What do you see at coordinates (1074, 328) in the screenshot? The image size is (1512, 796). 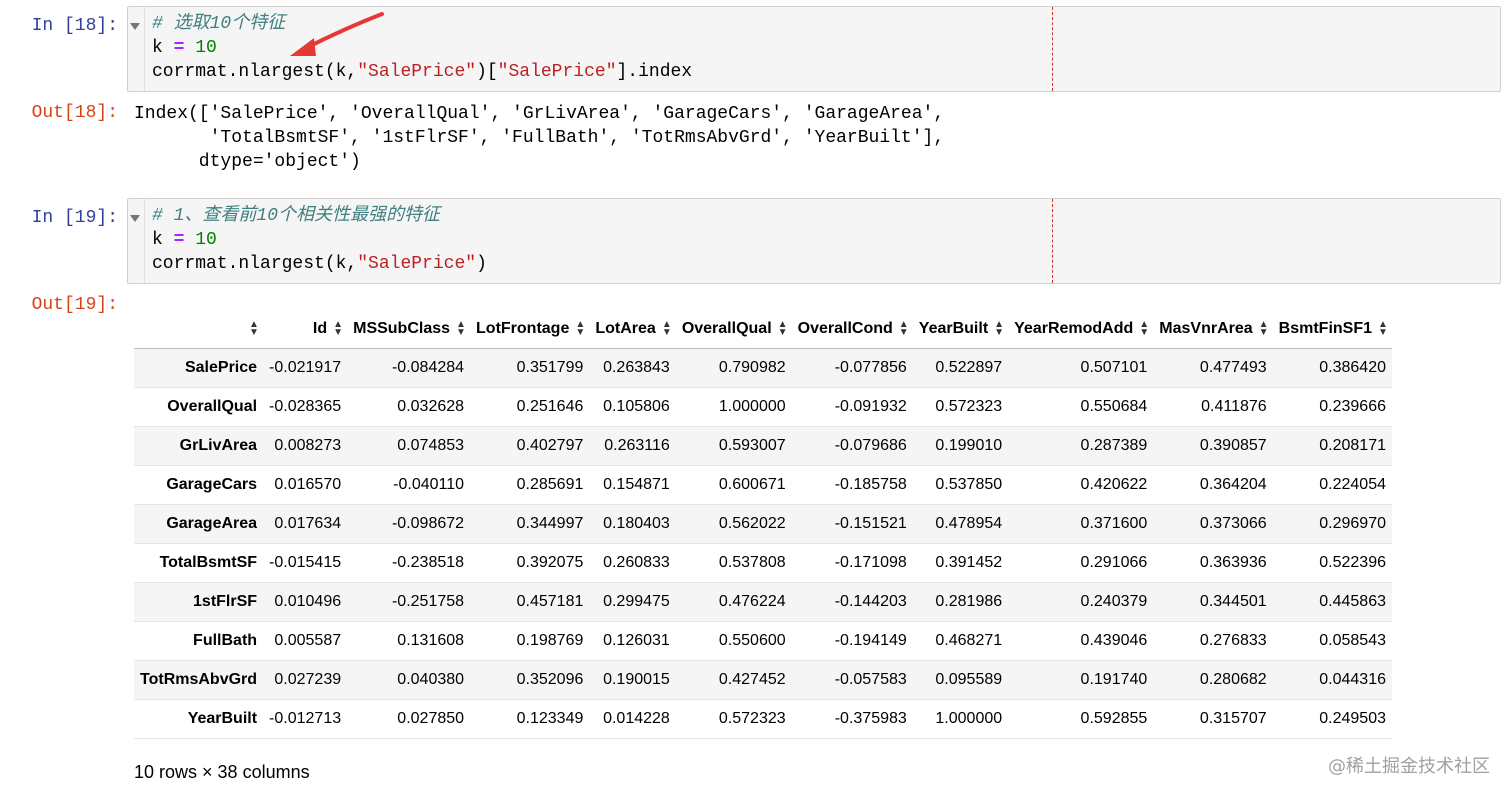 I see `column-header-label: YearRemodAdd` at bounding box center [1074, 328].